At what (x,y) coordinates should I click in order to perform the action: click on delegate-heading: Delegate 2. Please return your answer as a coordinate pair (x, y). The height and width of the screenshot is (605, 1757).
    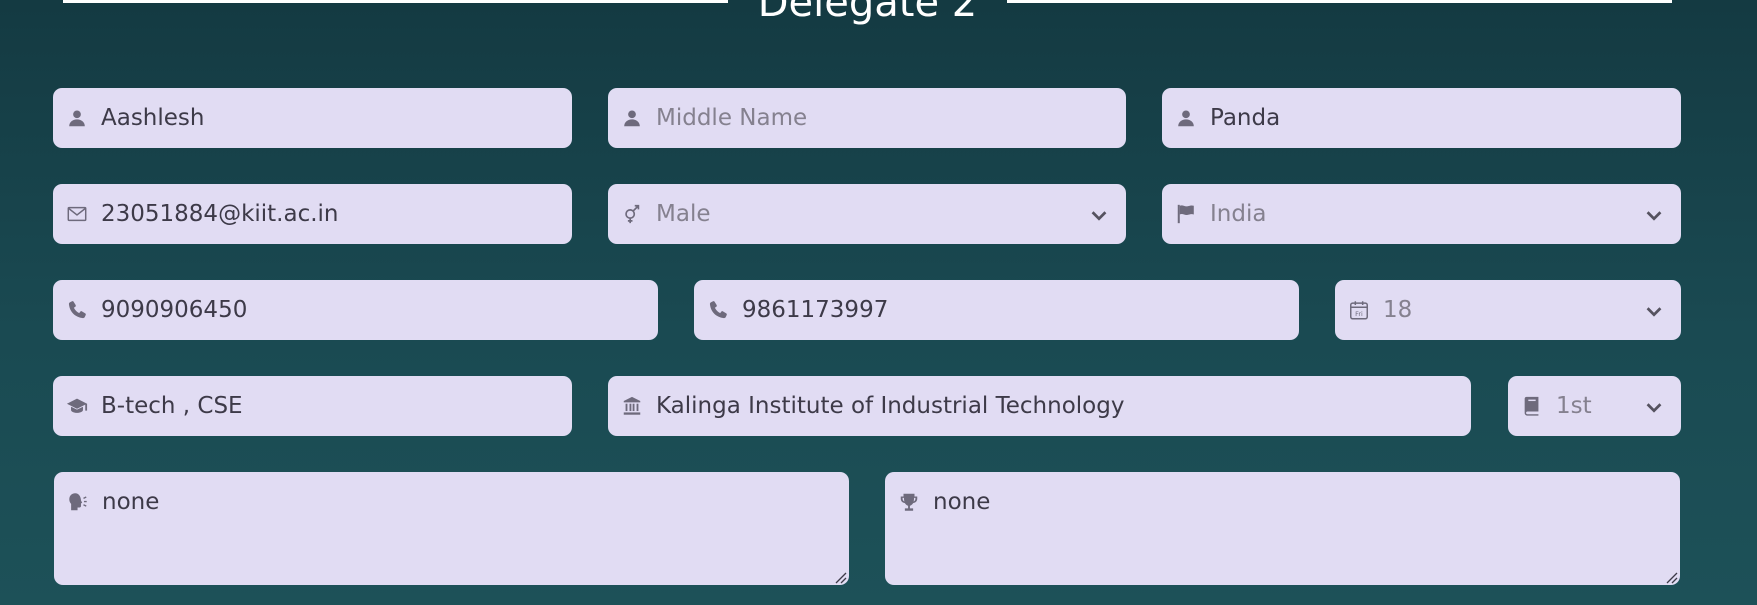
    Looking at the image, I should click on (867, 13).